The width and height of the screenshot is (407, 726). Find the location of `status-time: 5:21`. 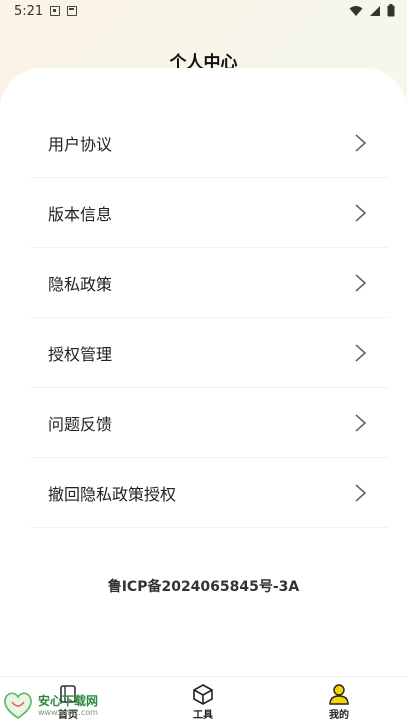

status-time: 5:21 is located at coordinates (29, 11).